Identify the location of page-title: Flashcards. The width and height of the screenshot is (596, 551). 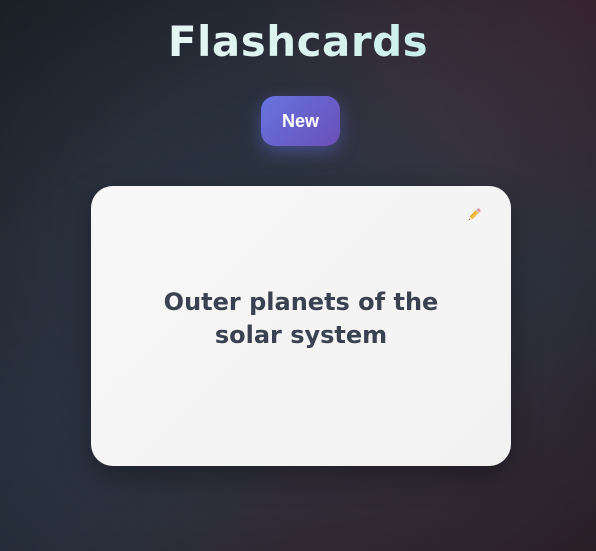
(298, 42).